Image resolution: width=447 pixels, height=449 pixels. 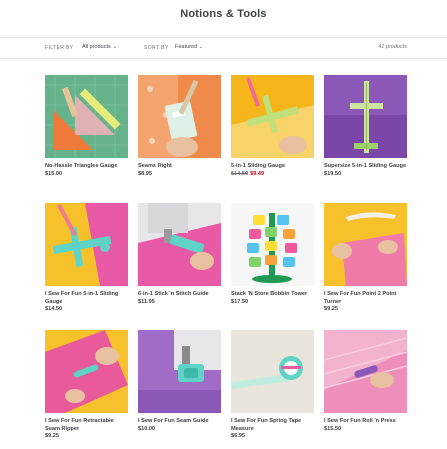 I want to click on original-price: $14.50, so click(x=240, y=173).